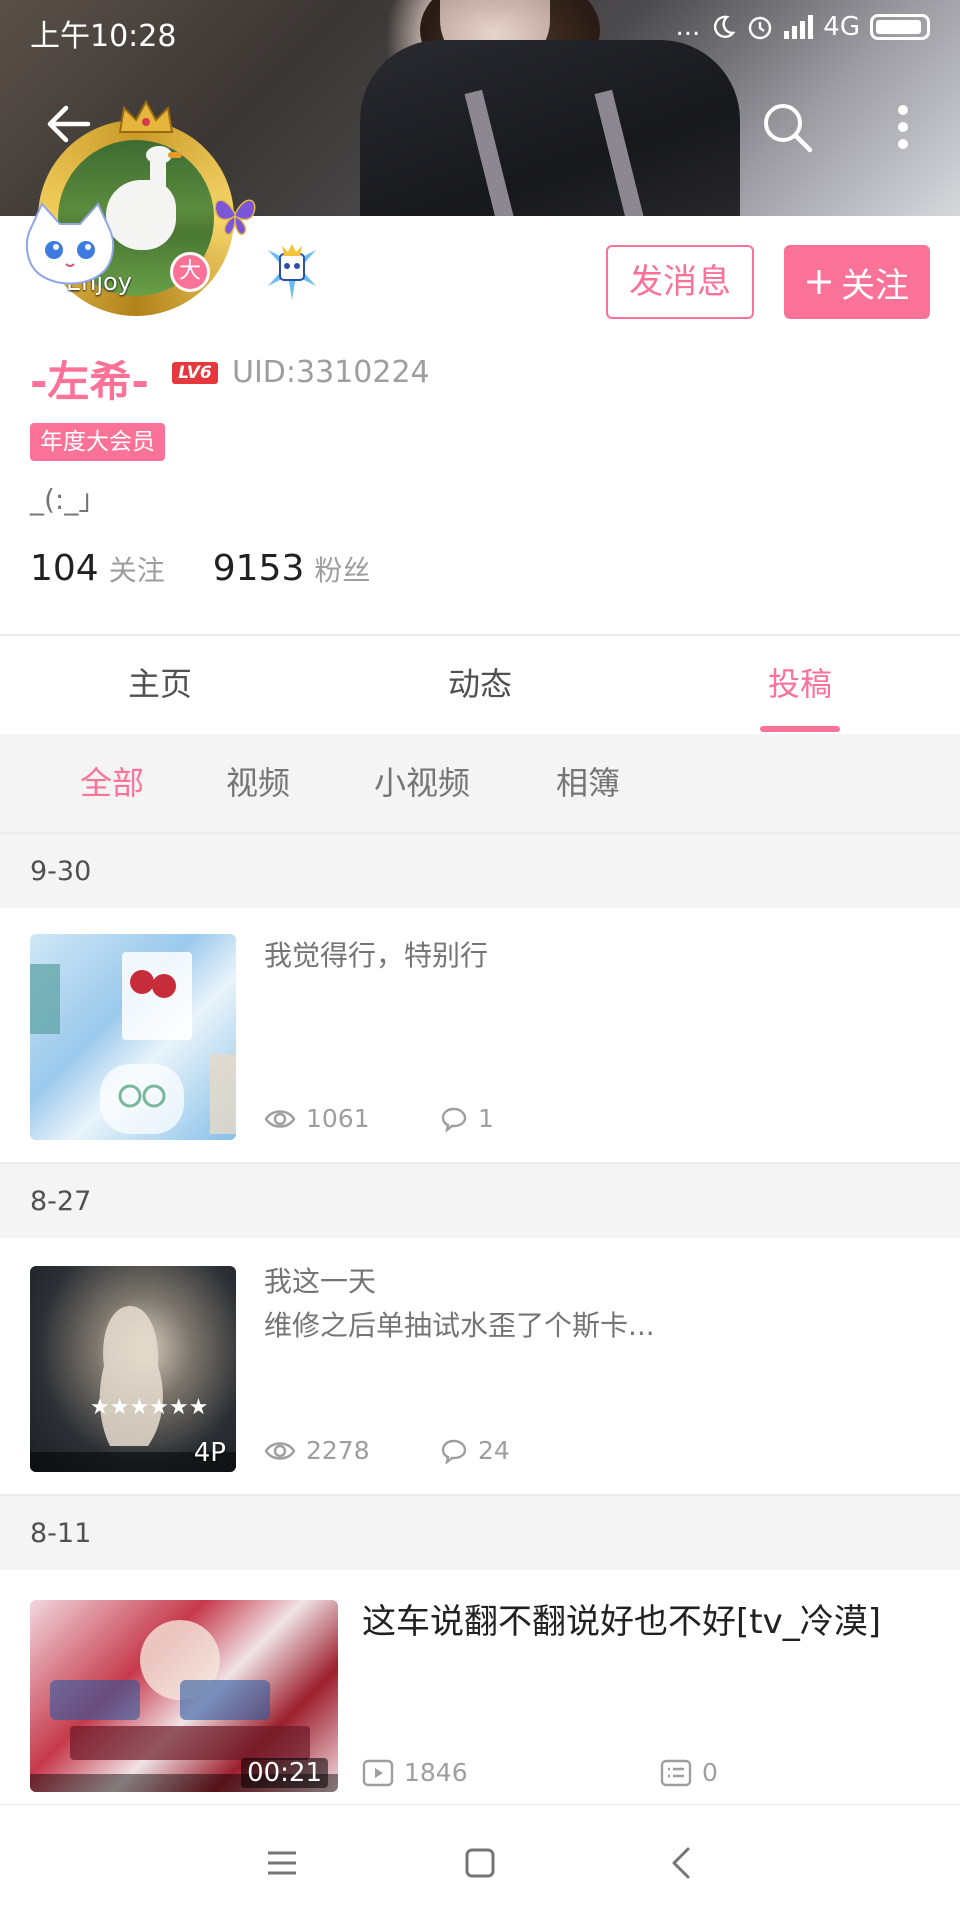  I want to click on danmaku-count: 0, so click(689, 1772).